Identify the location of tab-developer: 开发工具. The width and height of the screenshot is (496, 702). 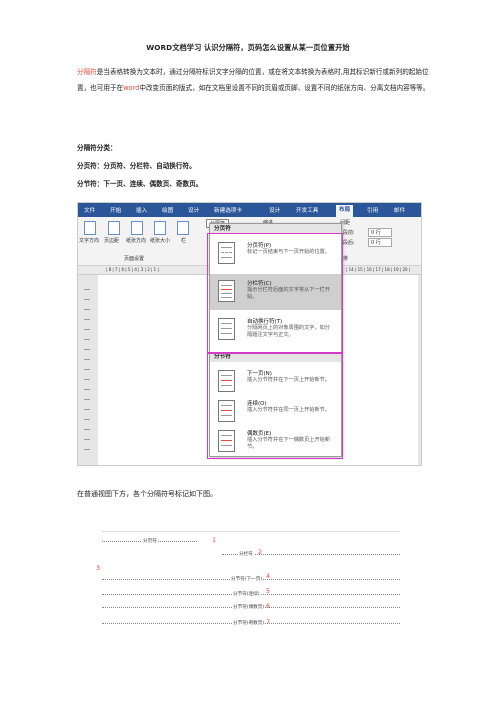
(307, 210).